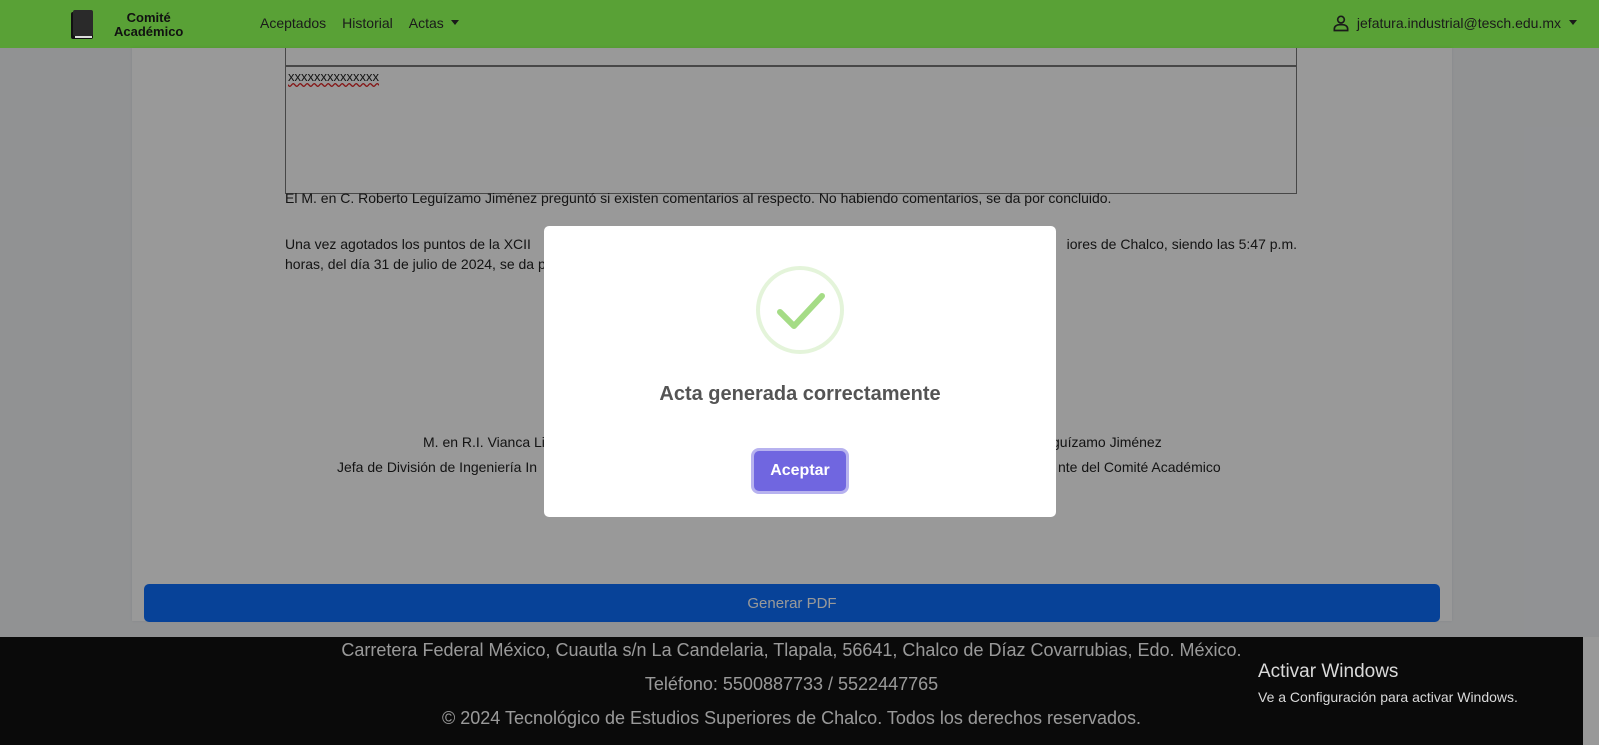 The width and height of the screenshot is (1599, 745). I want to click on user-menu: jefatura.industrial@tesch.edu.mx, so click(1454, 23).